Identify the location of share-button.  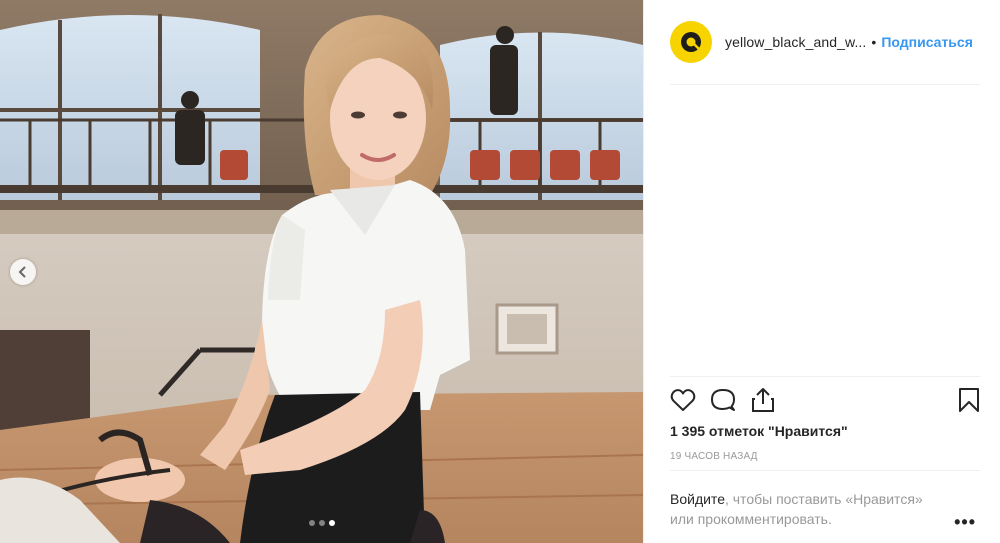
(763, 400).